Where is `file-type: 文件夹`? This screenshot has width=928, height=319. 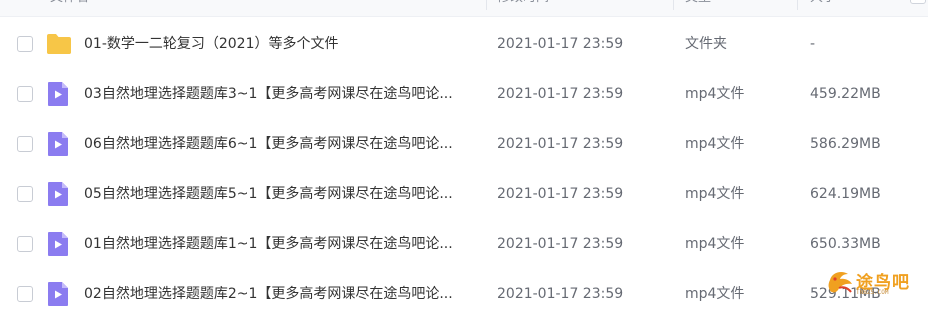
file-type: 文件夹 is located at coordinates (706, 44).